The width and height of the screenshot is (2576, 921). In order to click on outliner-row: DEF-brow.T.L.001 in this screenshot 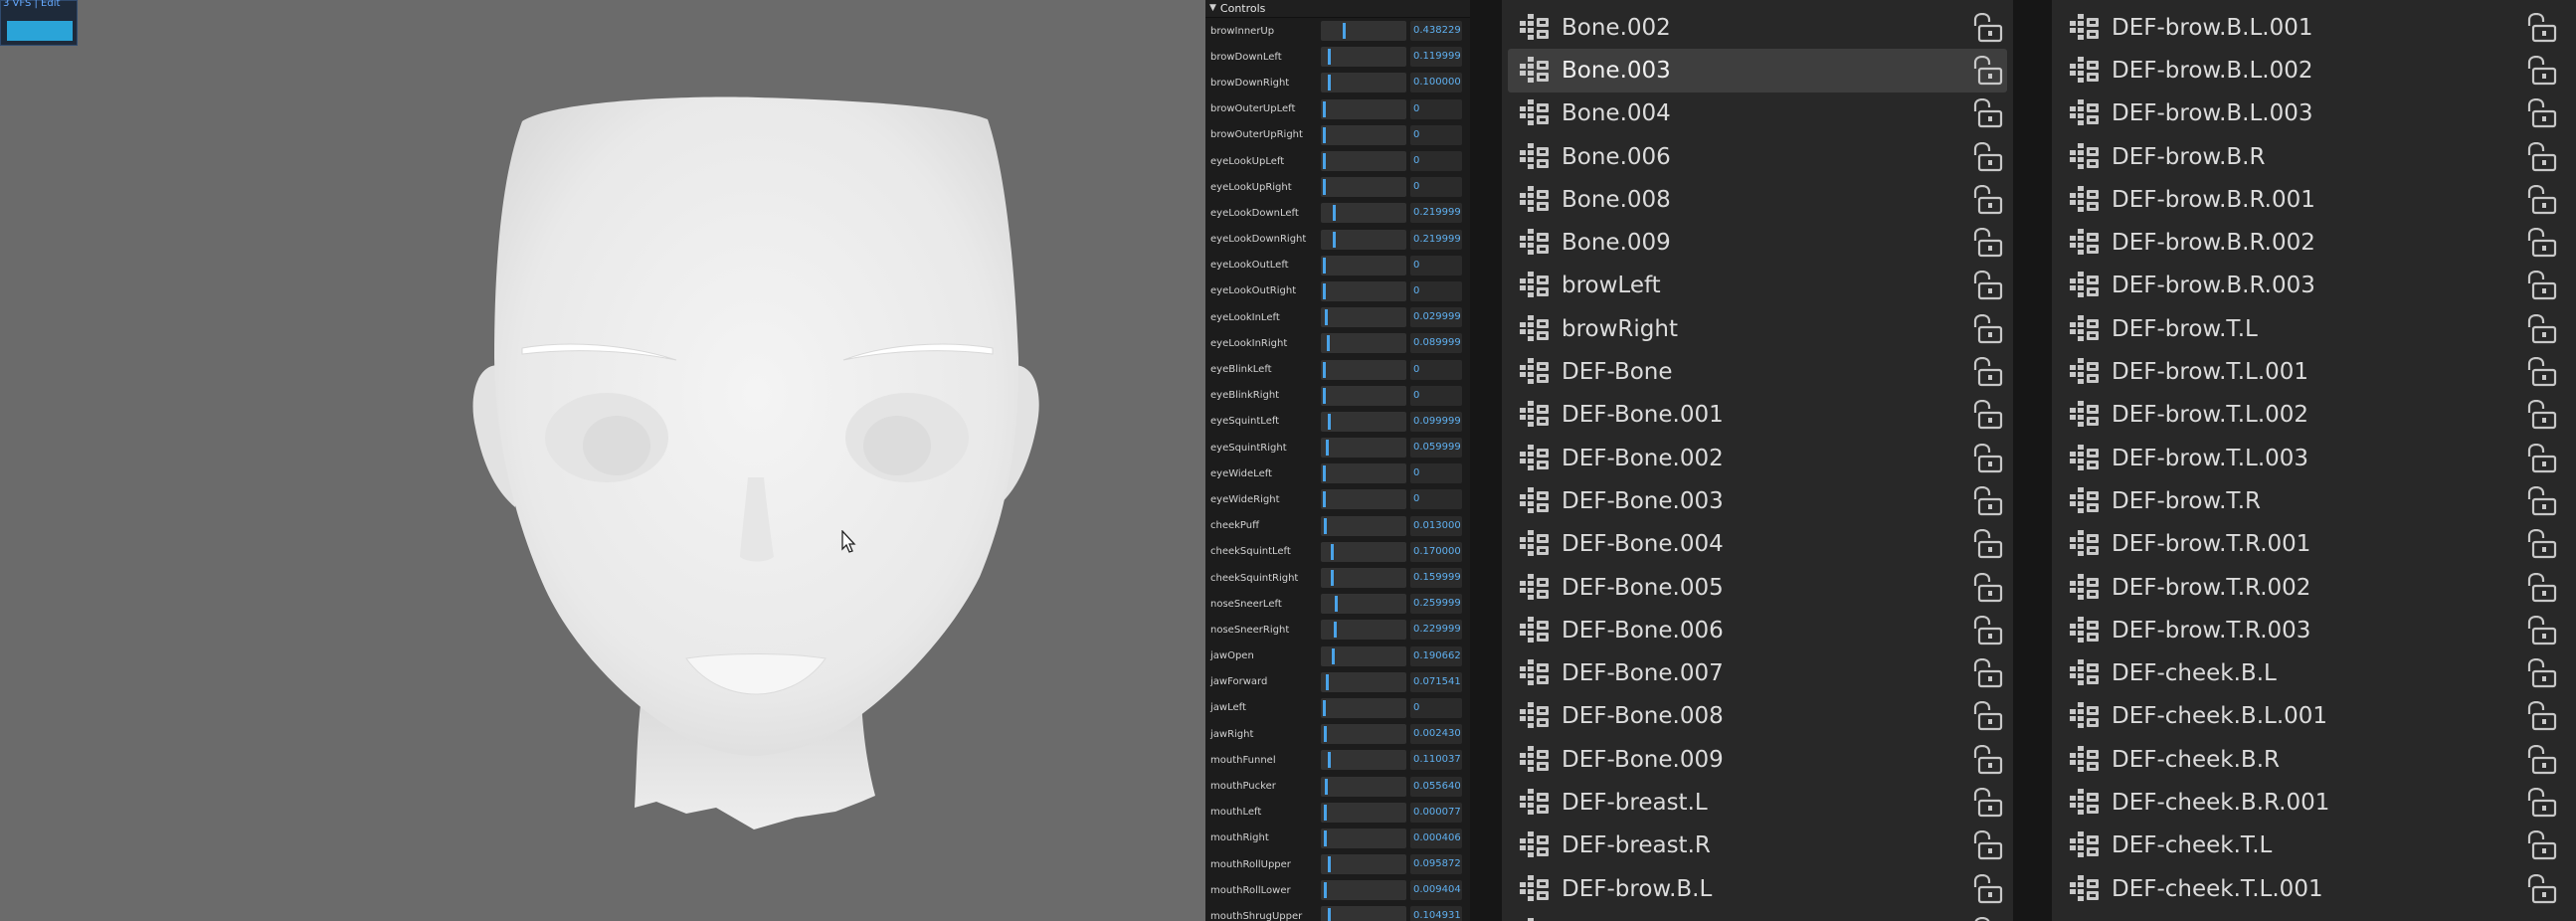, I will do `click(2314, 371)`.